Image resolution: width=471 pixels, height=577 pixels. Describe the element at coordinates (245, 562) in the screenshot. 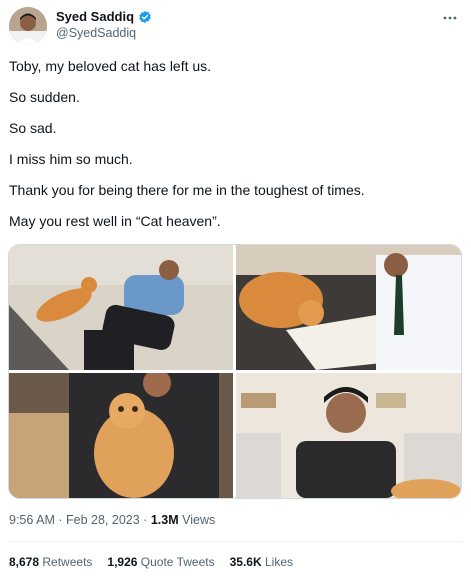

I see `likes-count: 35.6K` at that location.